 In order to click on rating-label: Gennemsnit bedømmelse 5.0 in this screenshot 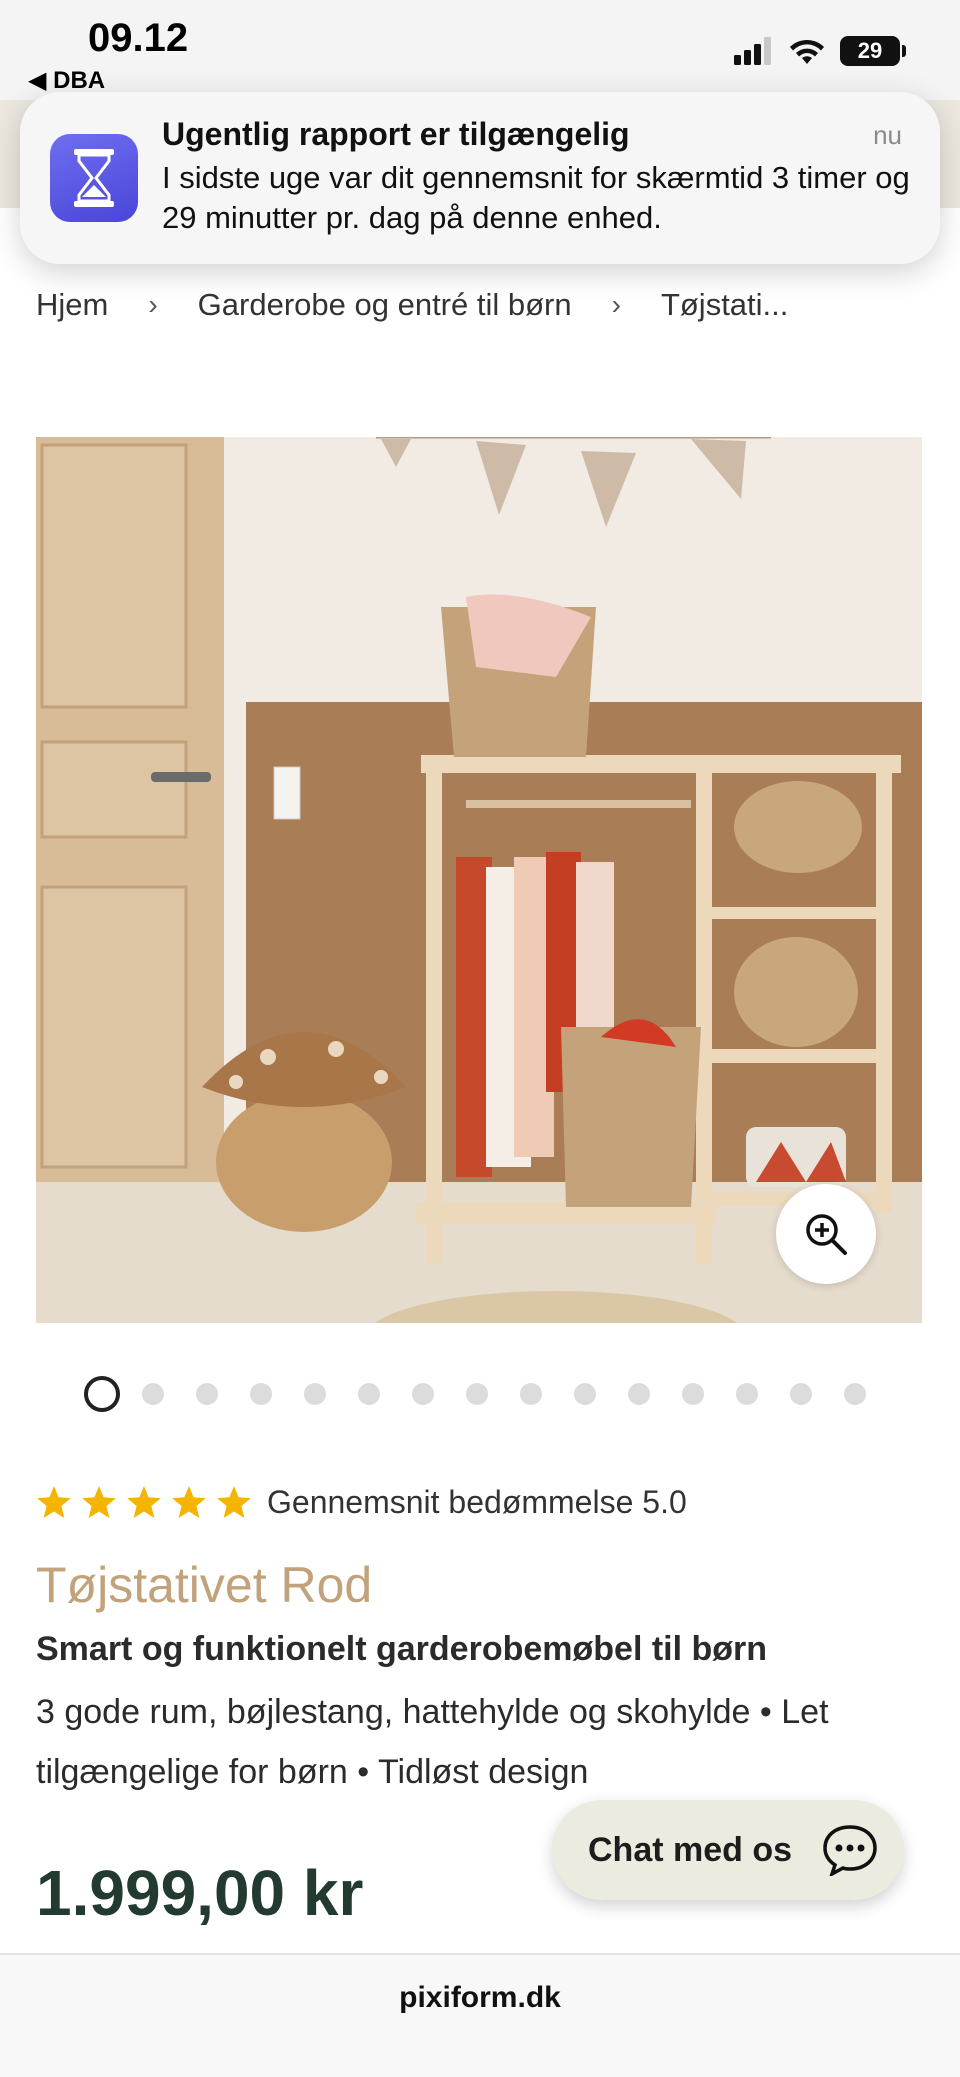, I will do `click(477, 1502)`.